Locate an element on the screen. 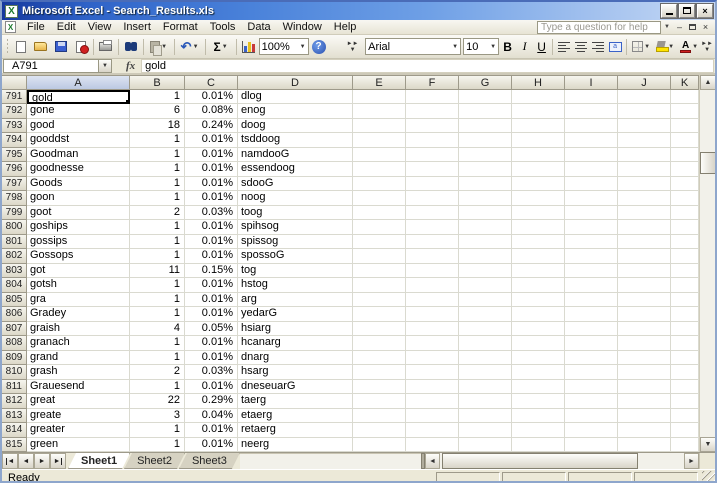  cell-k799 is located at coordinates (685, 213).